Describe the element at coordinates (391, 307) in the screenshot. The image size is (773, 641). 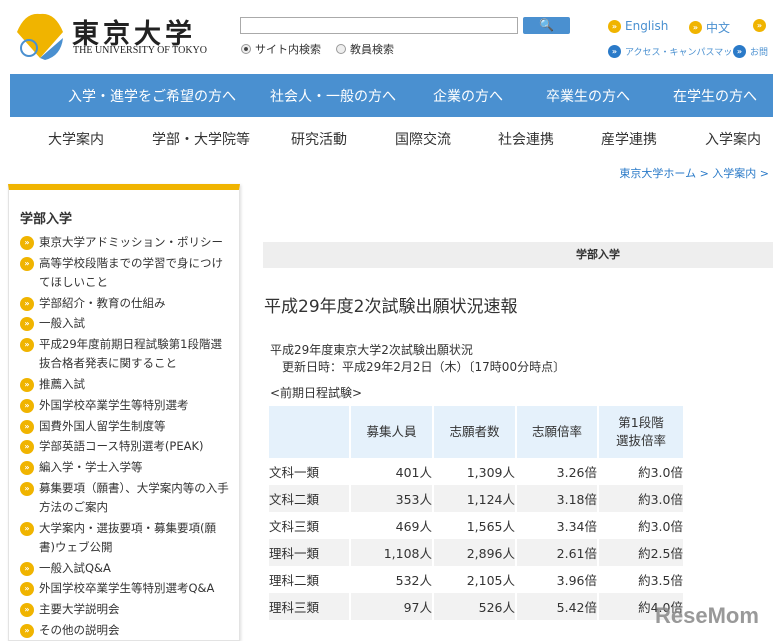
I see `page-title: 平成29年度2次試験出願状況速報` at that location.